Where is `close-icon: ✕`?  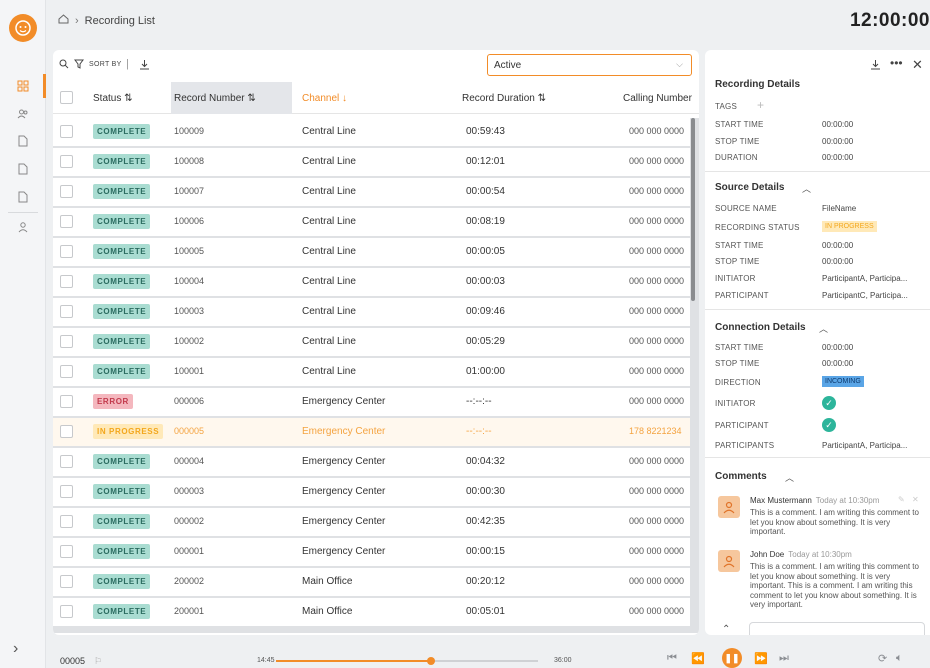 close-icon: ✕ is located at coordinates (917, 65).